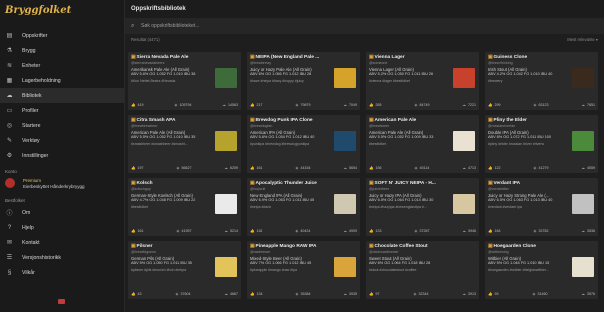  Describe the element at coordinates (469, 105) in the screenshot. I see `saves-count: ☁ 7221` at that location.